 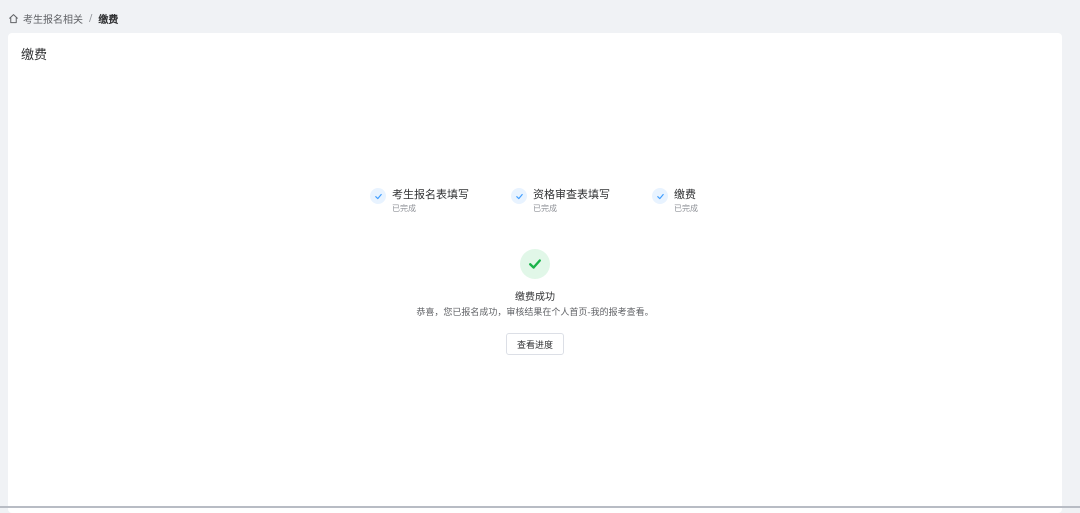 What do you see at coordinates (13, 18) in the screenshot?
I see `home-icon` at bounding box center [13, 18].